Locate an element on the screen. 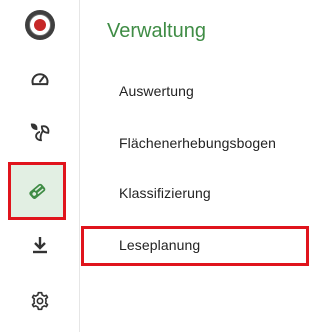 This screenshot has width=320, height=332. download-icon is located at coordinates (39, 245).